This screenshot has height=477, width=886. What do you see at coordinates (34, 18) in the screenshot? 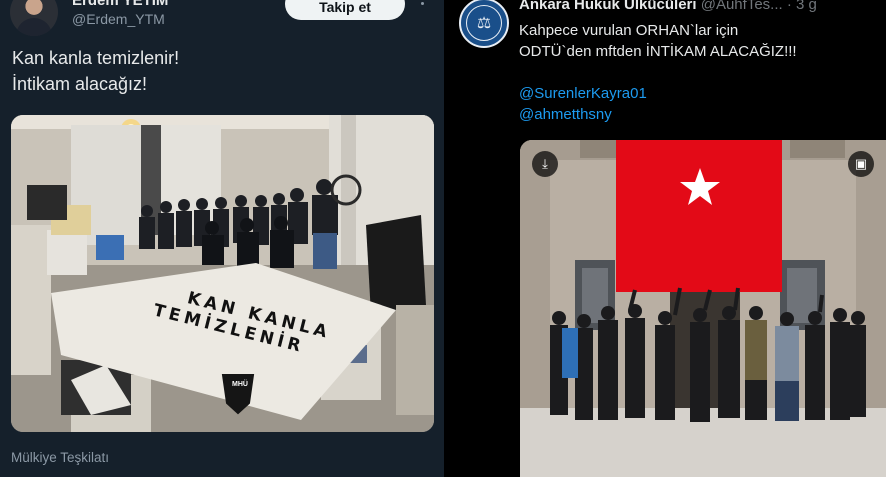
I see `author-avatar` at bounding box center [34, 18].